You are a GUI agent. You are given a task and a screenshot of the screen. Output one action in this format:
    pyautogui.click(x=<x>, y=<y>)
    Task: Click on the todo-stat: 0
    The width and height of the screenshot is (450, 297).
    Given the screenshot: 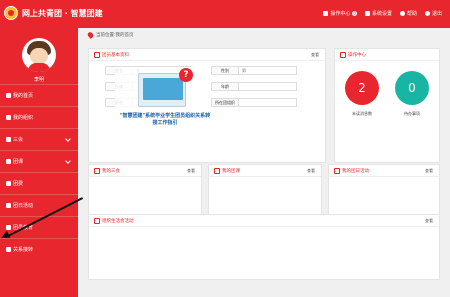 What is the action you would take?
    pyautogui.click(x=412, y=88)
    